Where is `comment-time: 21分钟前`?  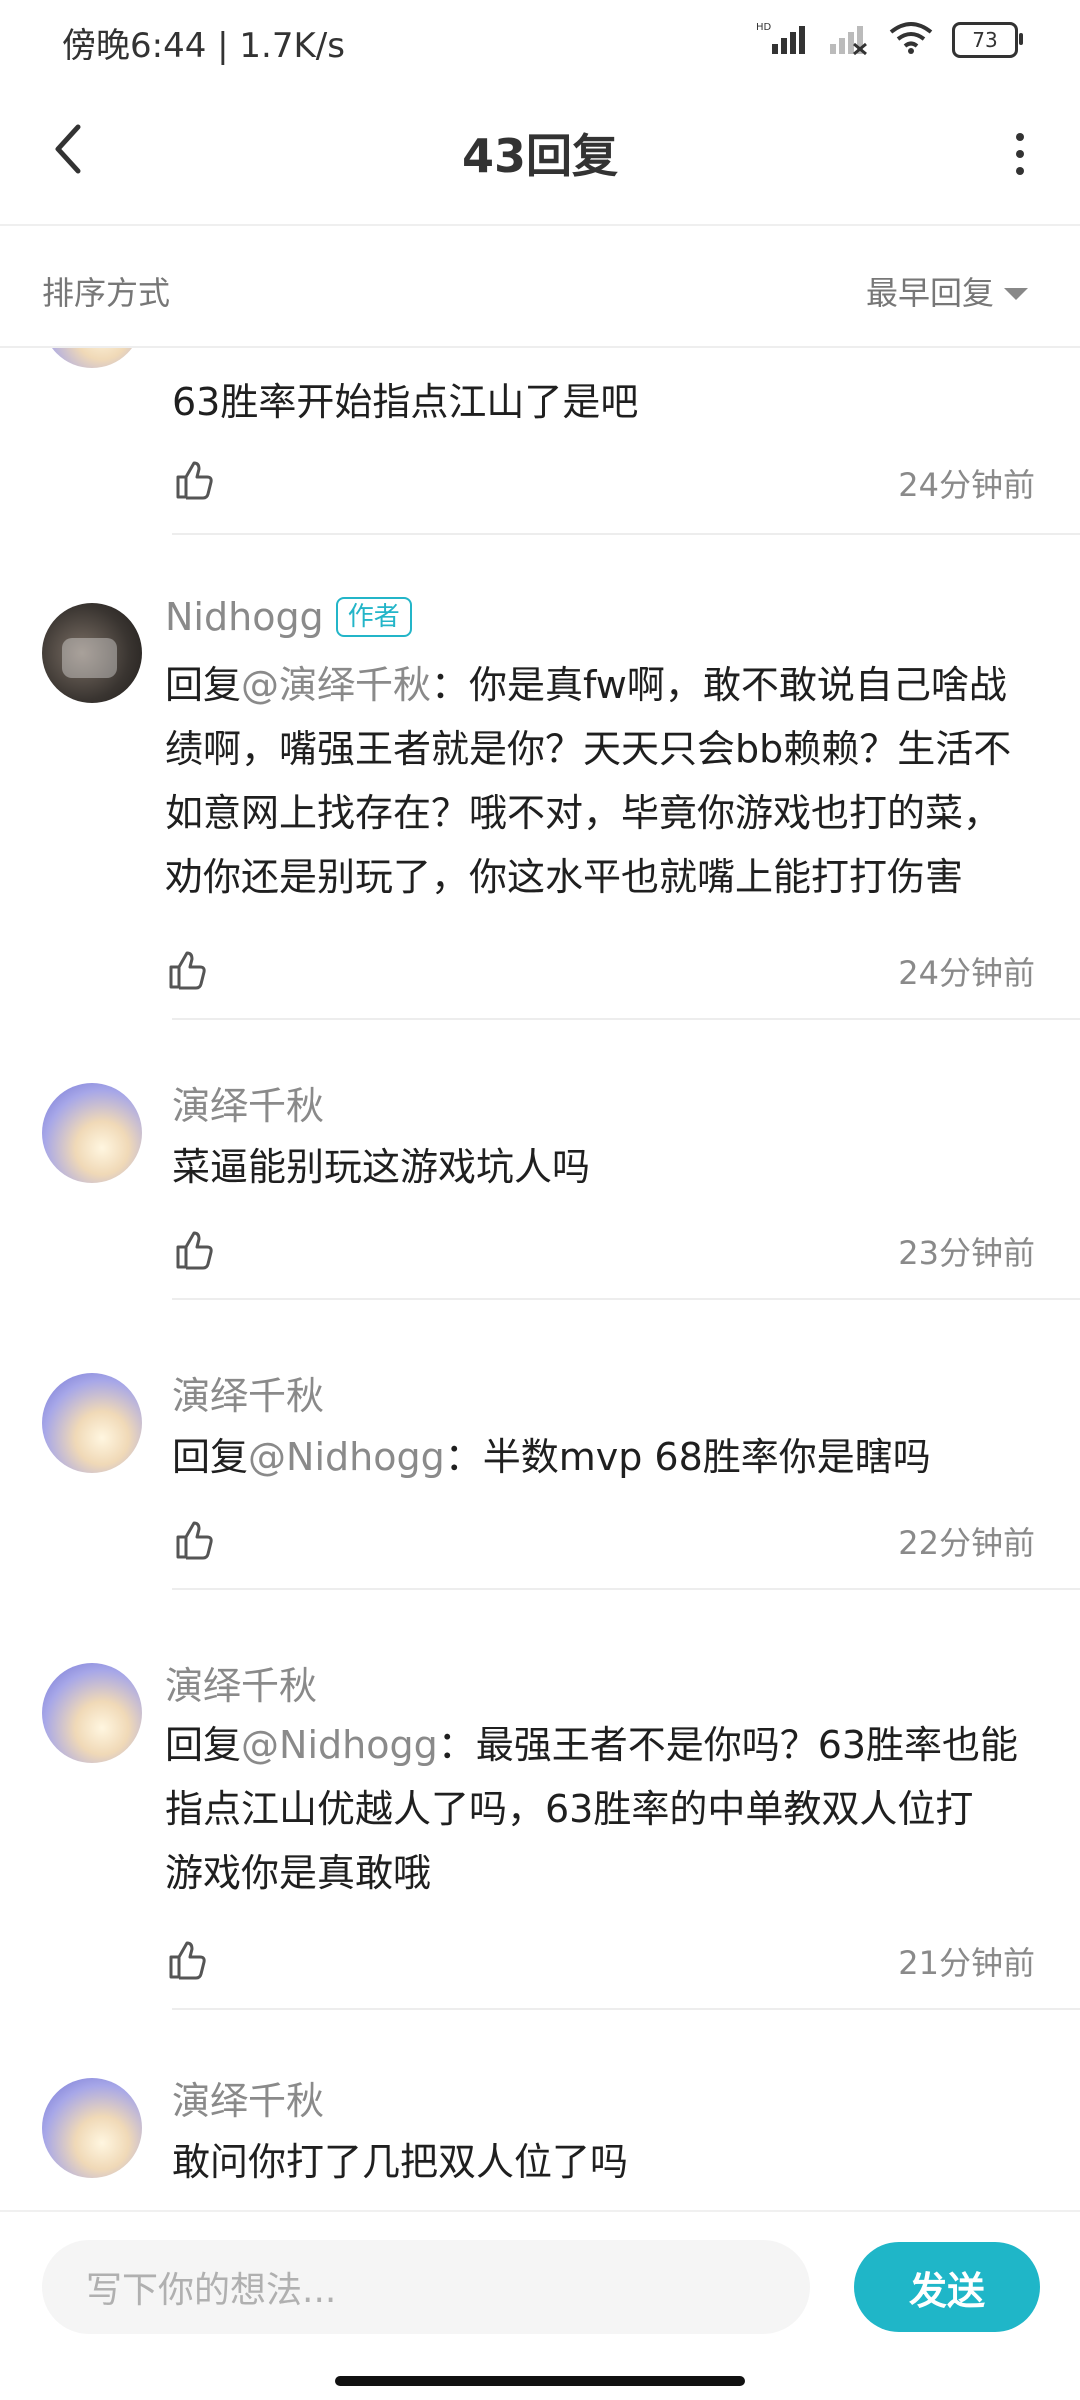
comment-time: 21分钟前 is located at coordinates (966, 1963).